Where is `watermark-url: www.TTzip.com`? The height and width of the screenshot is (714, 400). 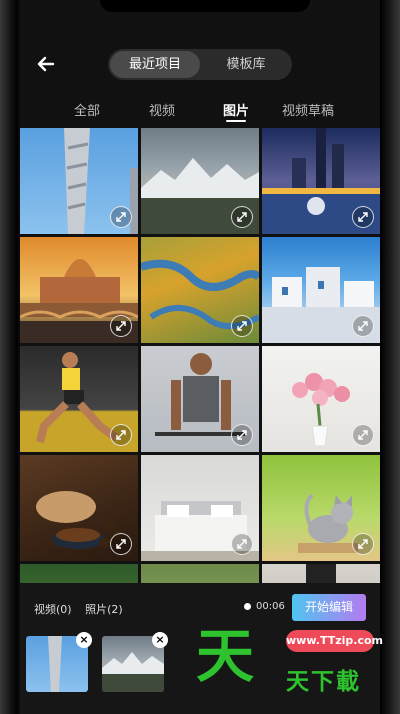 watermark-url: www.TTzip.com is located at coordinates (334, 641).